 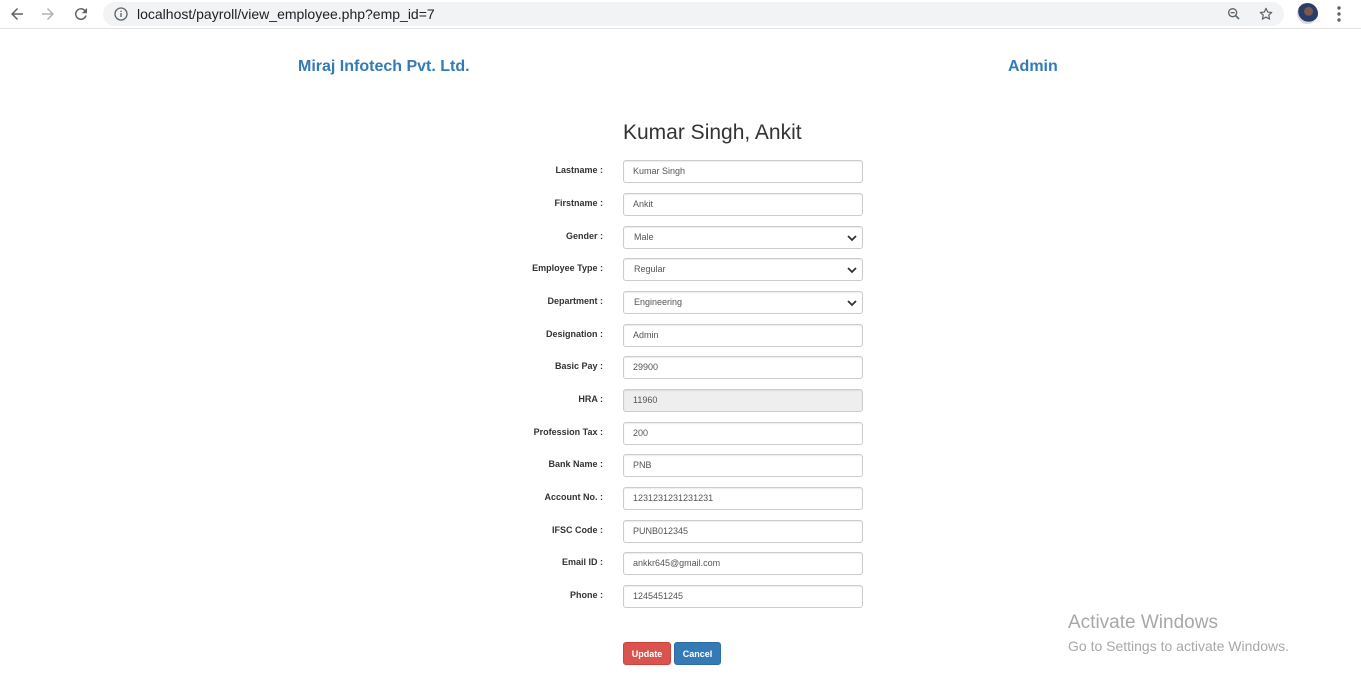 What do you see at coordinates (1234, 14) in the screenshot?
I see `zoom-icon` at bounding box center [1234, 14].